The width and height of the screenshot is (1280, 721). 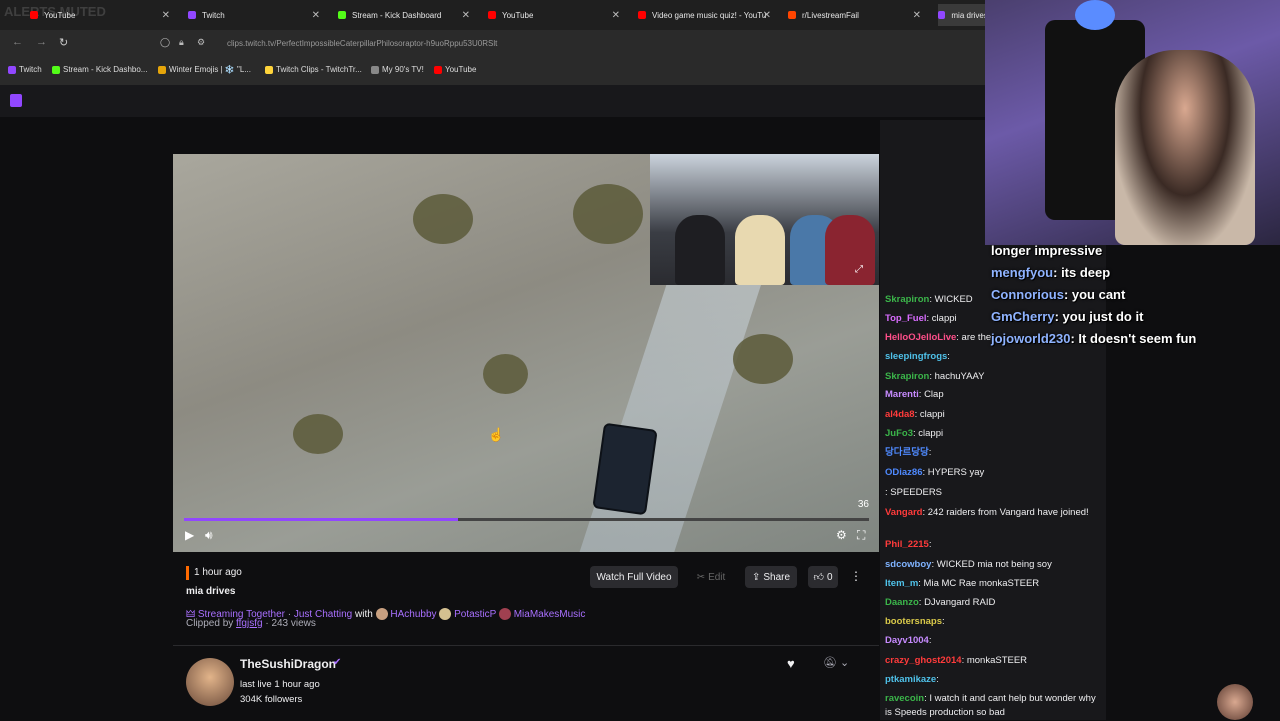 What do you see at coordinates (634, 577) in the screenshot?
I see `watch-full-video-button: Watch Full Video` at bounding box center [634, 577].